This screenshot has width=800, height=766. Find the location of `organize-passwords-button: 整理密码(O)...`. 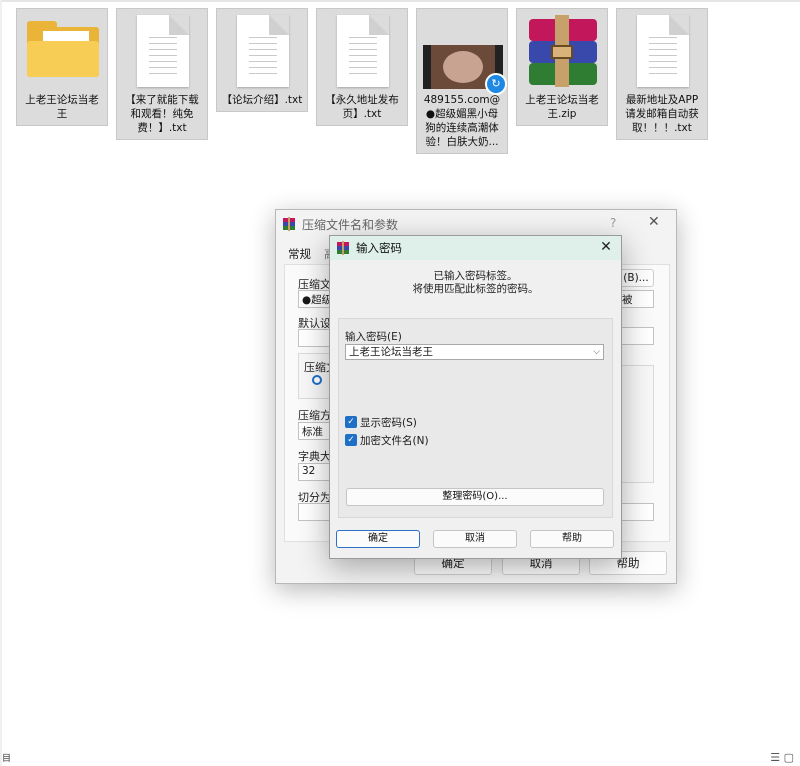

organize-passwords-button: 整理密码(O)... is located at coordinates (475, 497).